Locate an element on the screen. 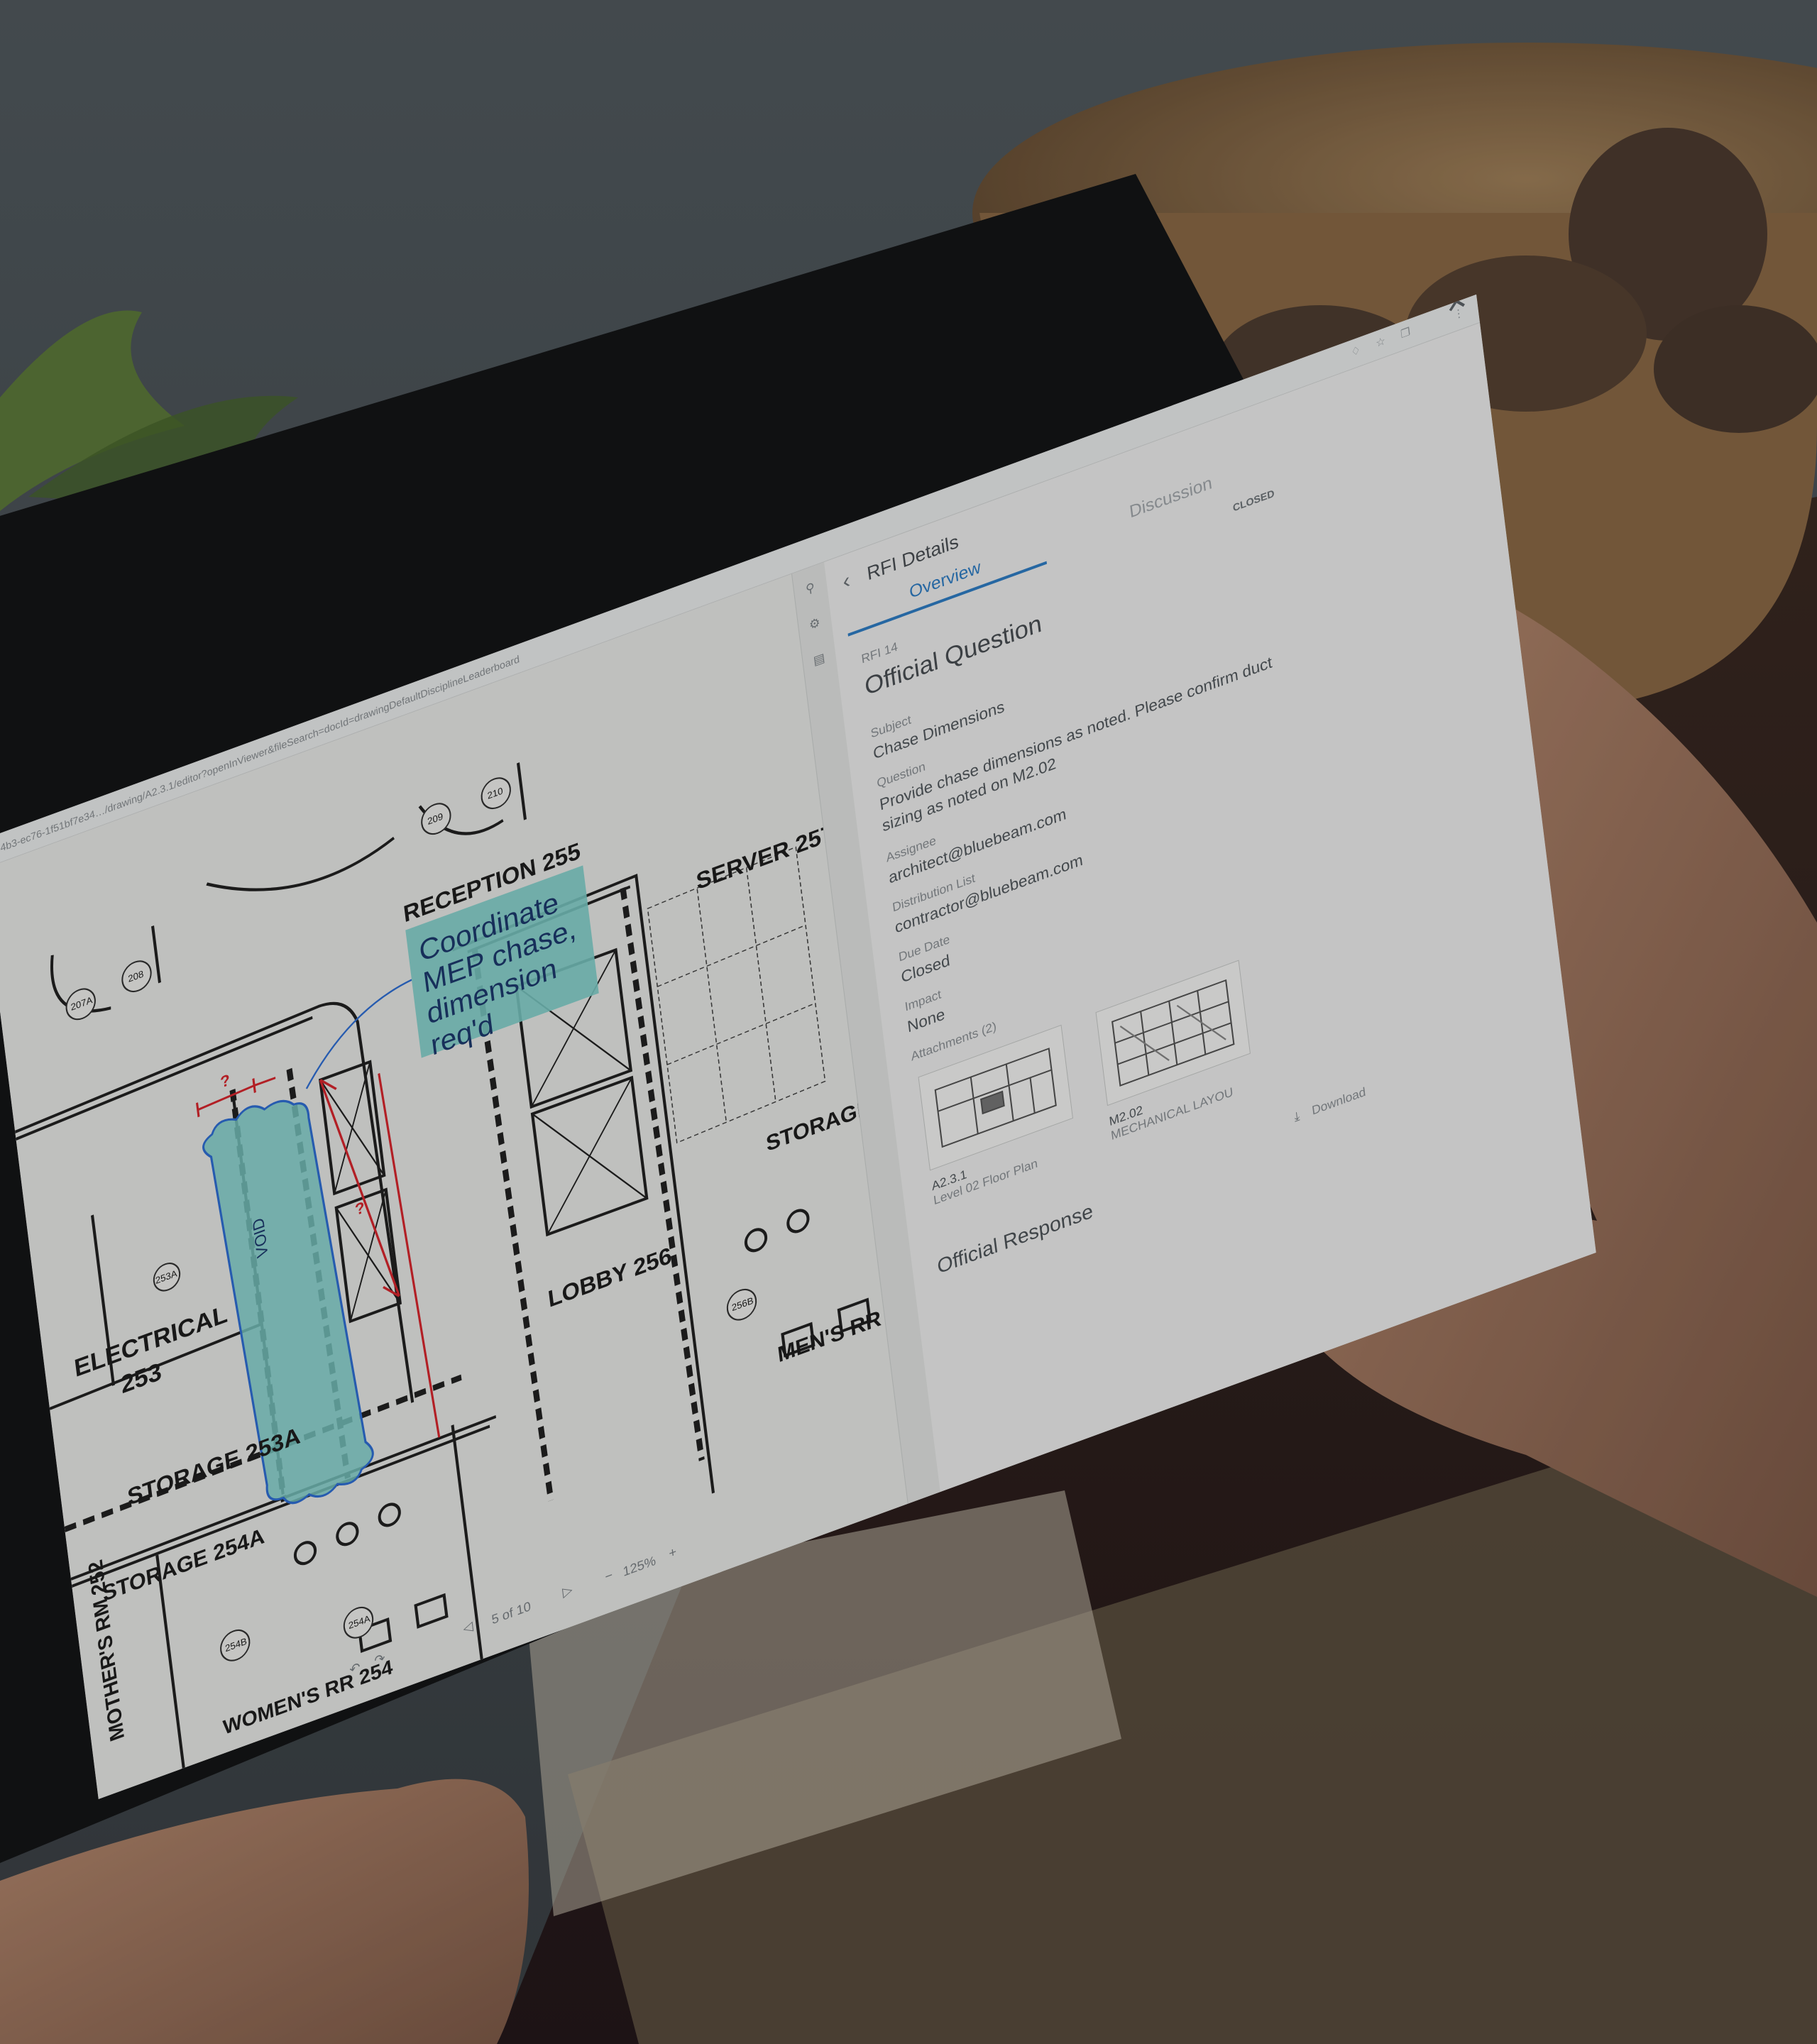 This screenshot has width=1817, height=2044. download-link: Download is located at coordinates (1338, 1101).